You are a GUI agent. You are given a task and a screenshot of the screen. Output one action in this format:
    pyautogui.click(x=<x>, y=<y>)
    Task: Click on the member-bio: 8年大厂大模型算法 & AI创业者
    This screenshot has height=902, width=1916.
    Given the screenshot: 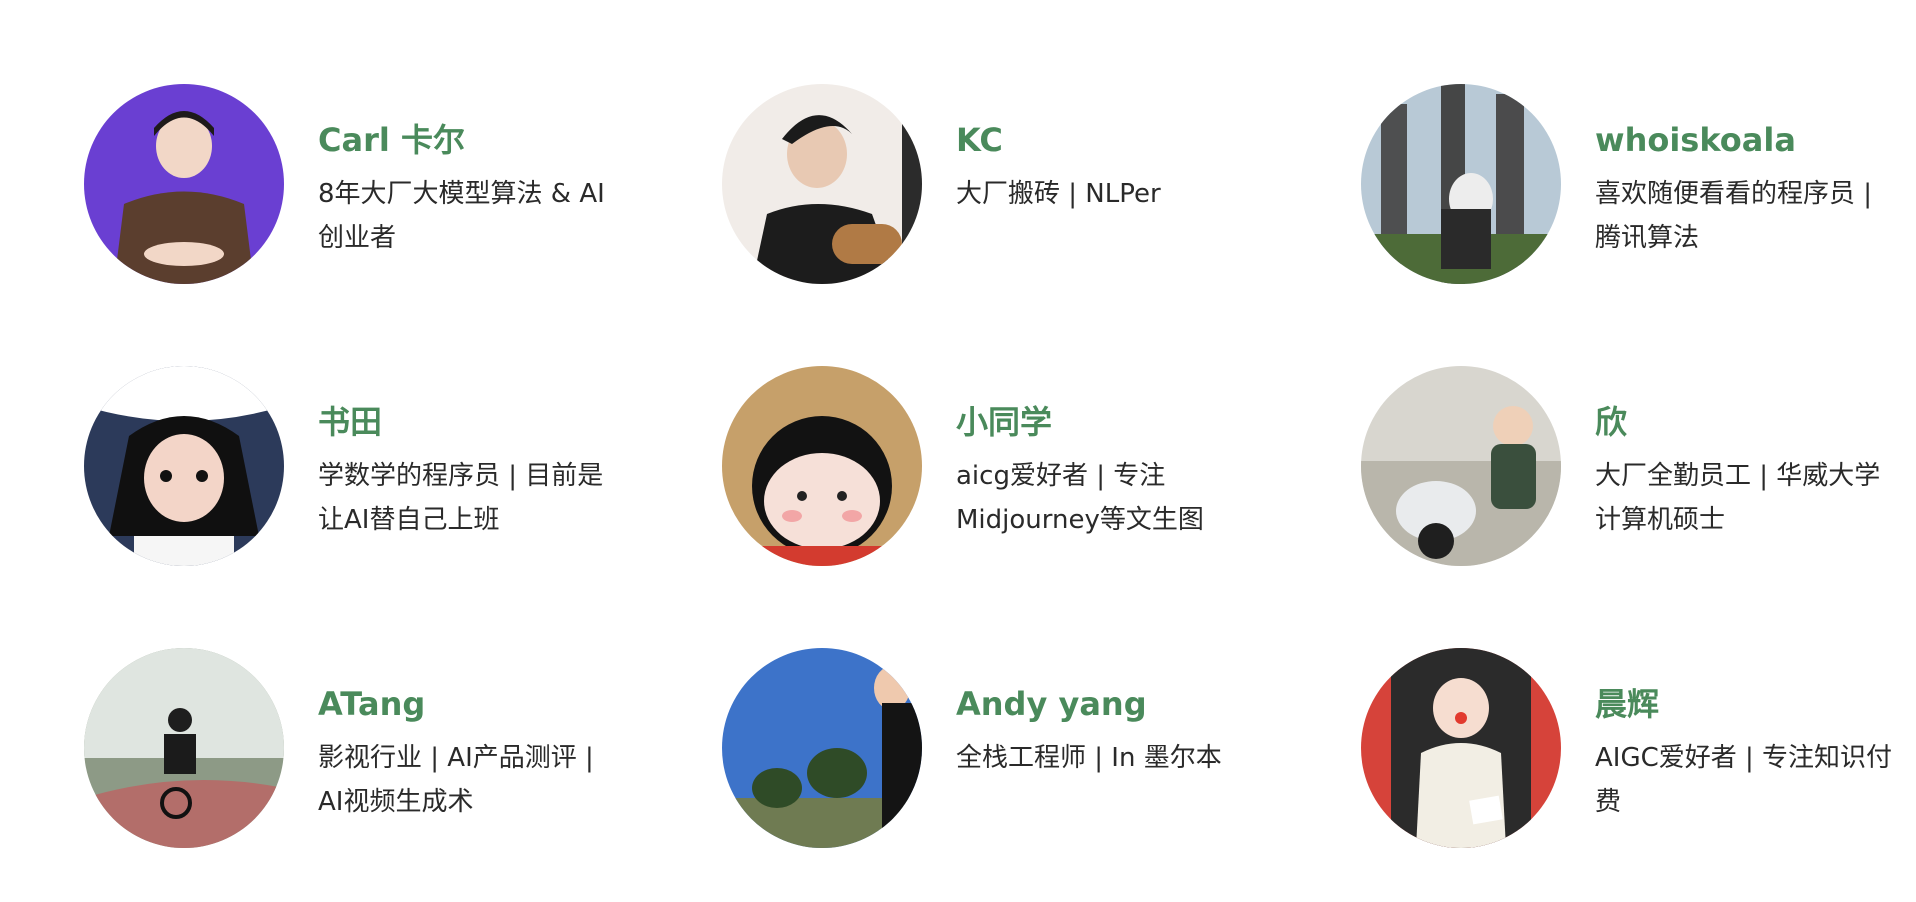 What is the action you would take?
    pyautogui.click(x=461, y=216)
    